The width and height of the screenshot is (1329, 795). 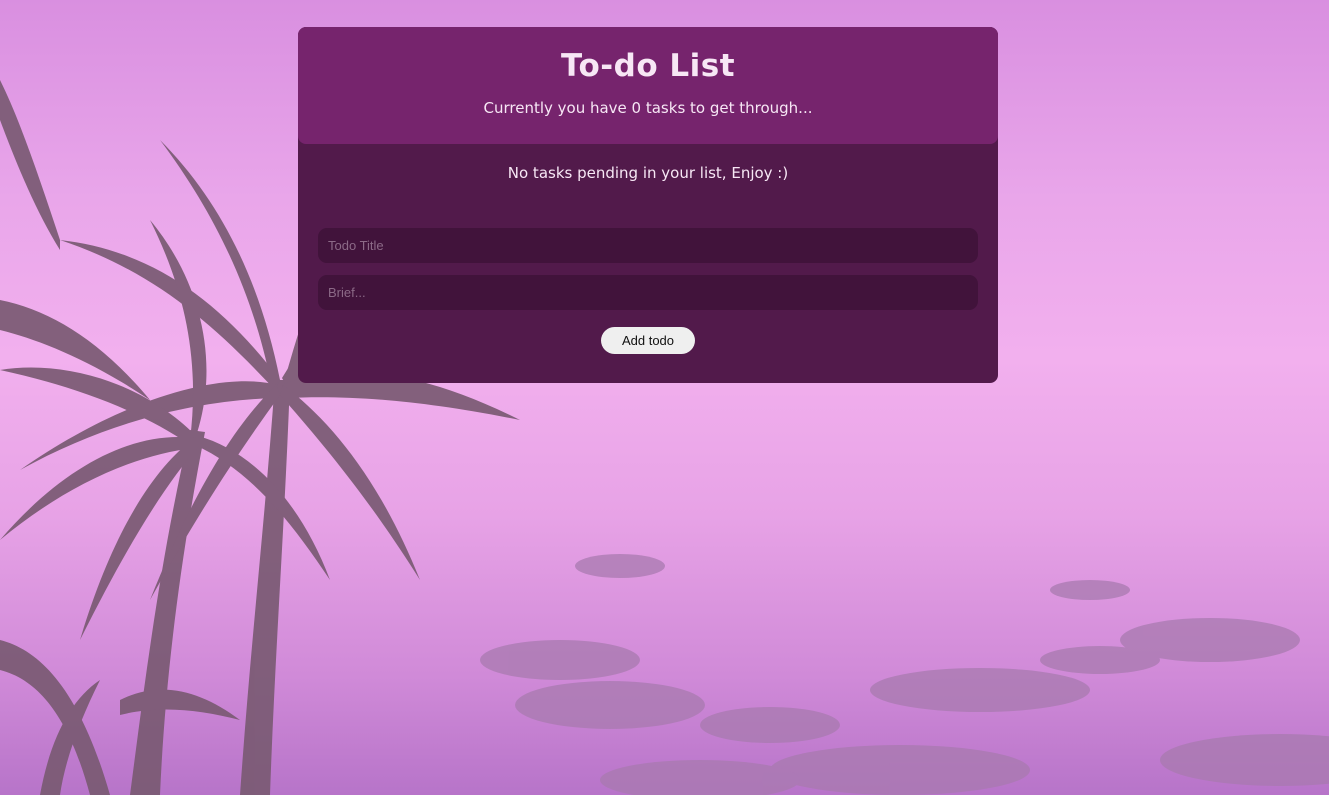 I want to click on add-todo-button: Add todo, so click(x=648, y=340).